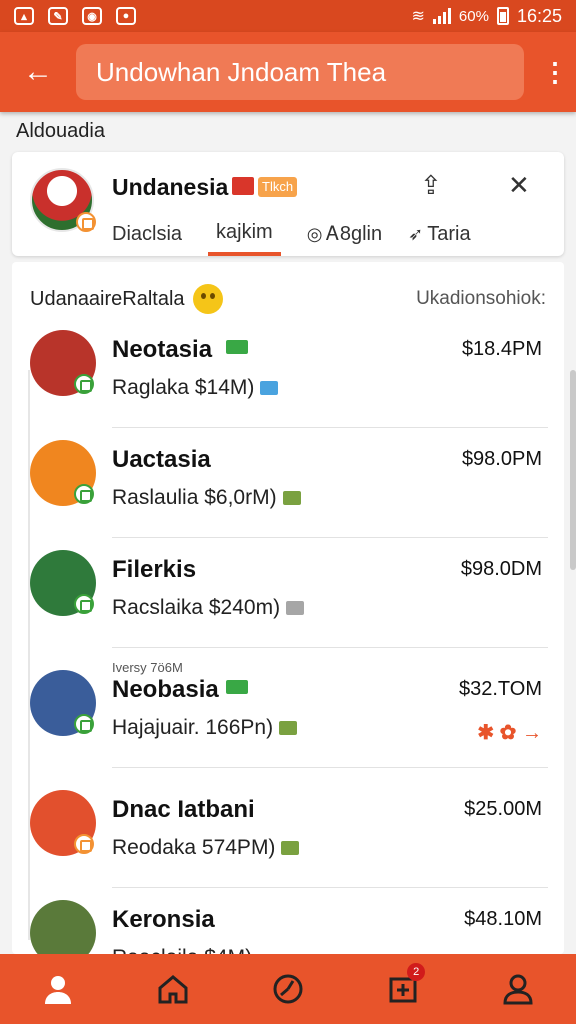 Image resolution: width=576 pixels, height=1024 pixels. Describe the element at coordinates (162, 349) in the screenshot. I see `item-name: Neotasia` at that location.